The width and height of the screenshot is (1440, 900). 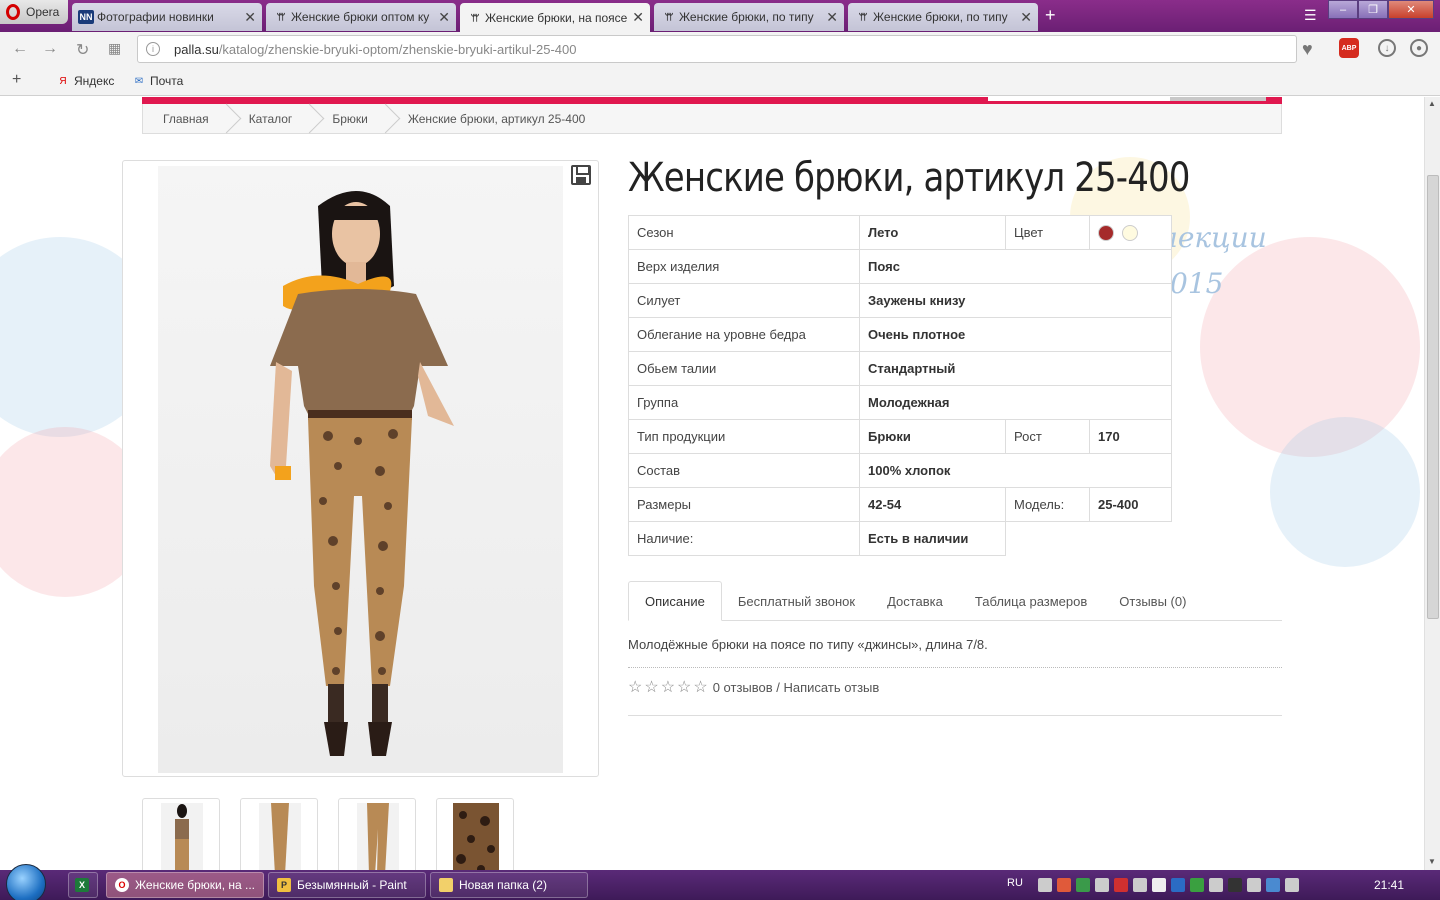 What do you see at coordinates (1389, 885) in the screenshot?
I see `clock: 21:41` at bounding box center [1389, 885].